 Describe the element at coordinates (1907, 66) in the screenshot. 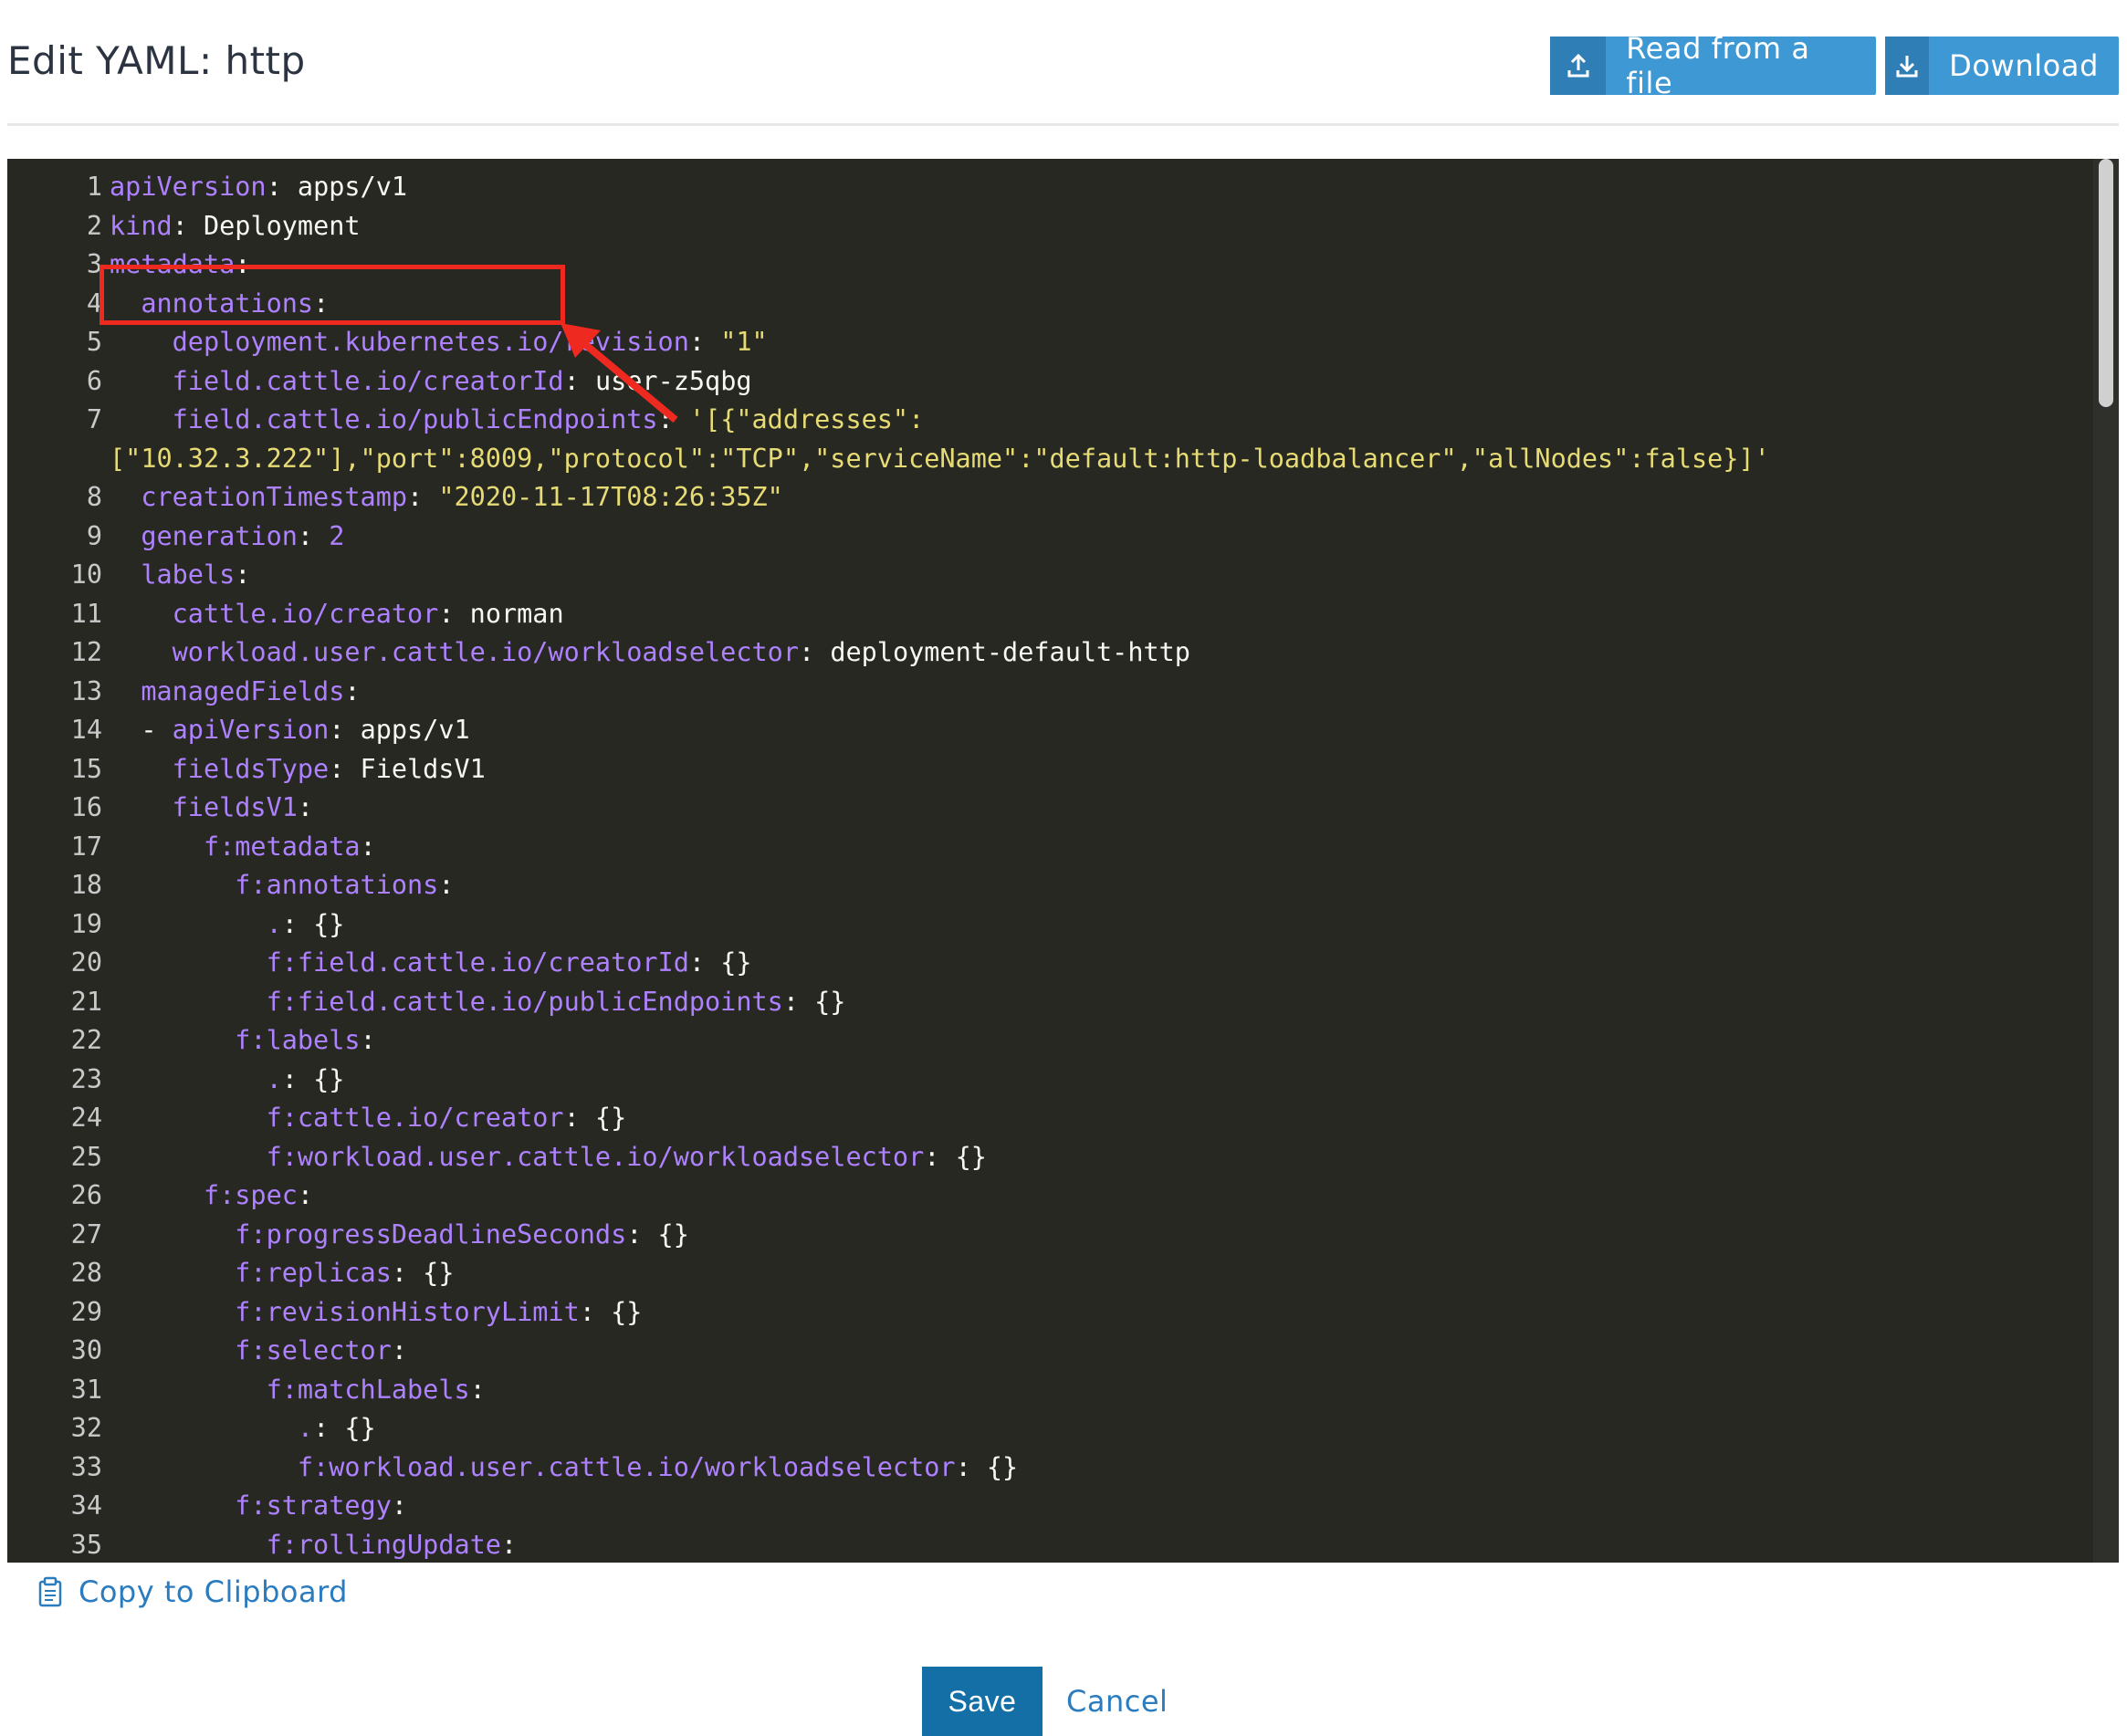

I see `download-icon` at that location.